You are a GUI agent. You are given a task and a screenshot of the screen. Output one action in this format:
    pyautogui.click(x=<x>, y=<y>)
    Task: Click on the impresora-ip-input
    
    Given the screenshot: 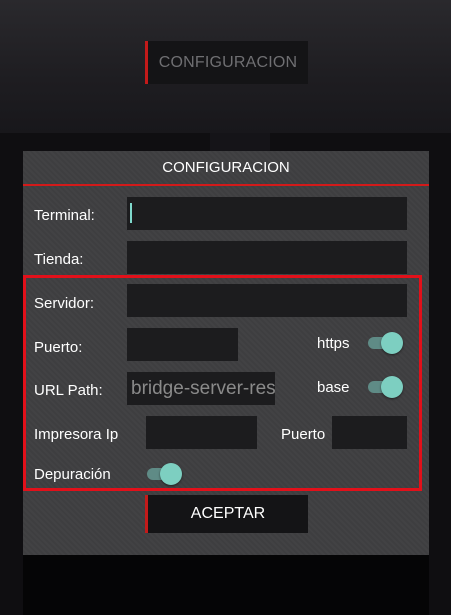 What is the action you would take?
    pyautogui.click(x=201, y=432)
    